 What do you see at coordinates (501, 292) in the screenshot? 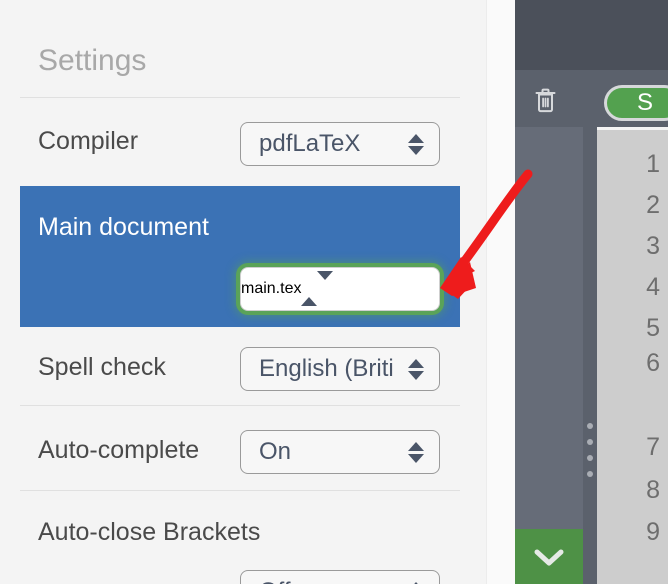
I see `settings-scrollbar` at bounding box center [501, 292].